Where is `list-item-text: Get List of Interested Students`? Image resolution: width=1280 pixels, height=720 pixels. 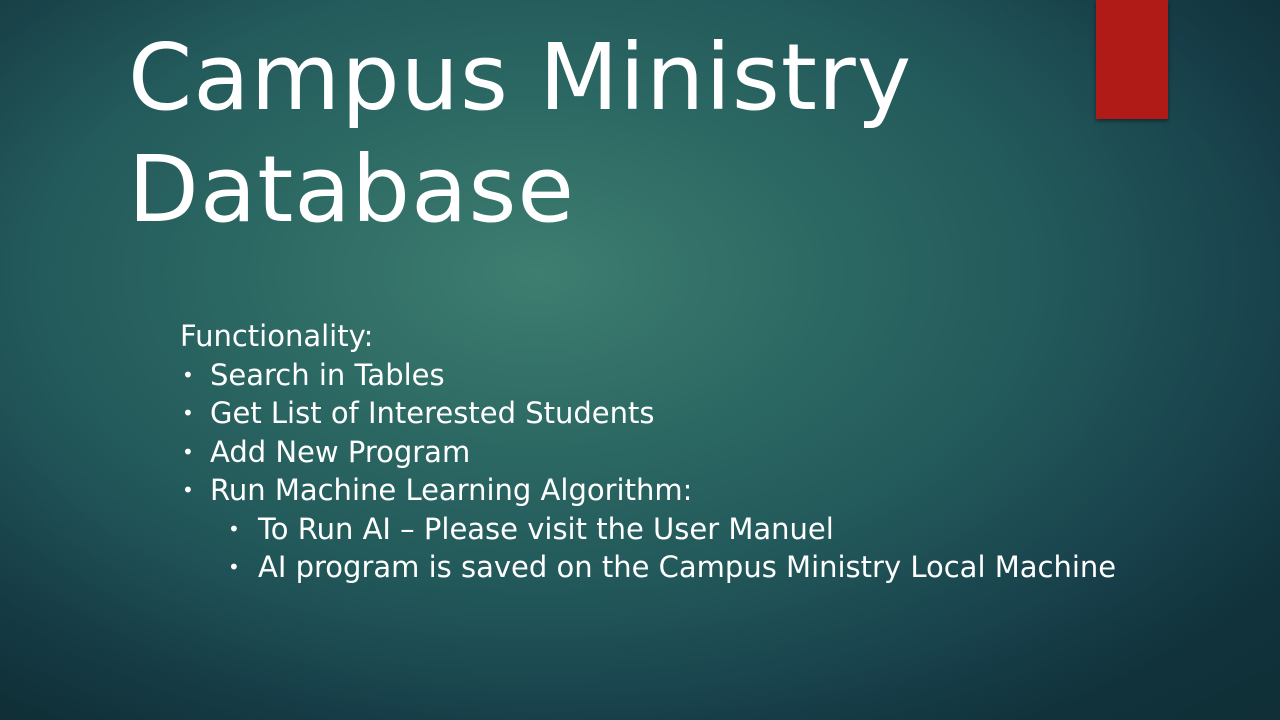 list-item-text: Get List of Interested Students is located at coordinates (432, 413).